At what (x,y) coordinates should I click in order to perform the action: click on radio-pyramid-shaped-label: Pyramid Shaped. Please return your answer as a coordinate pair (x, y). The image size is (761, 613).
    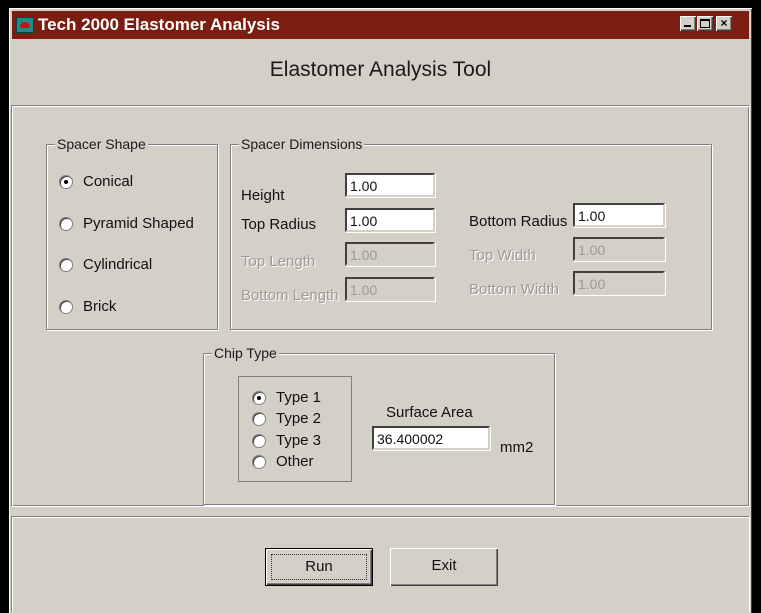
    Looking at the image, I should click on (138, 223).